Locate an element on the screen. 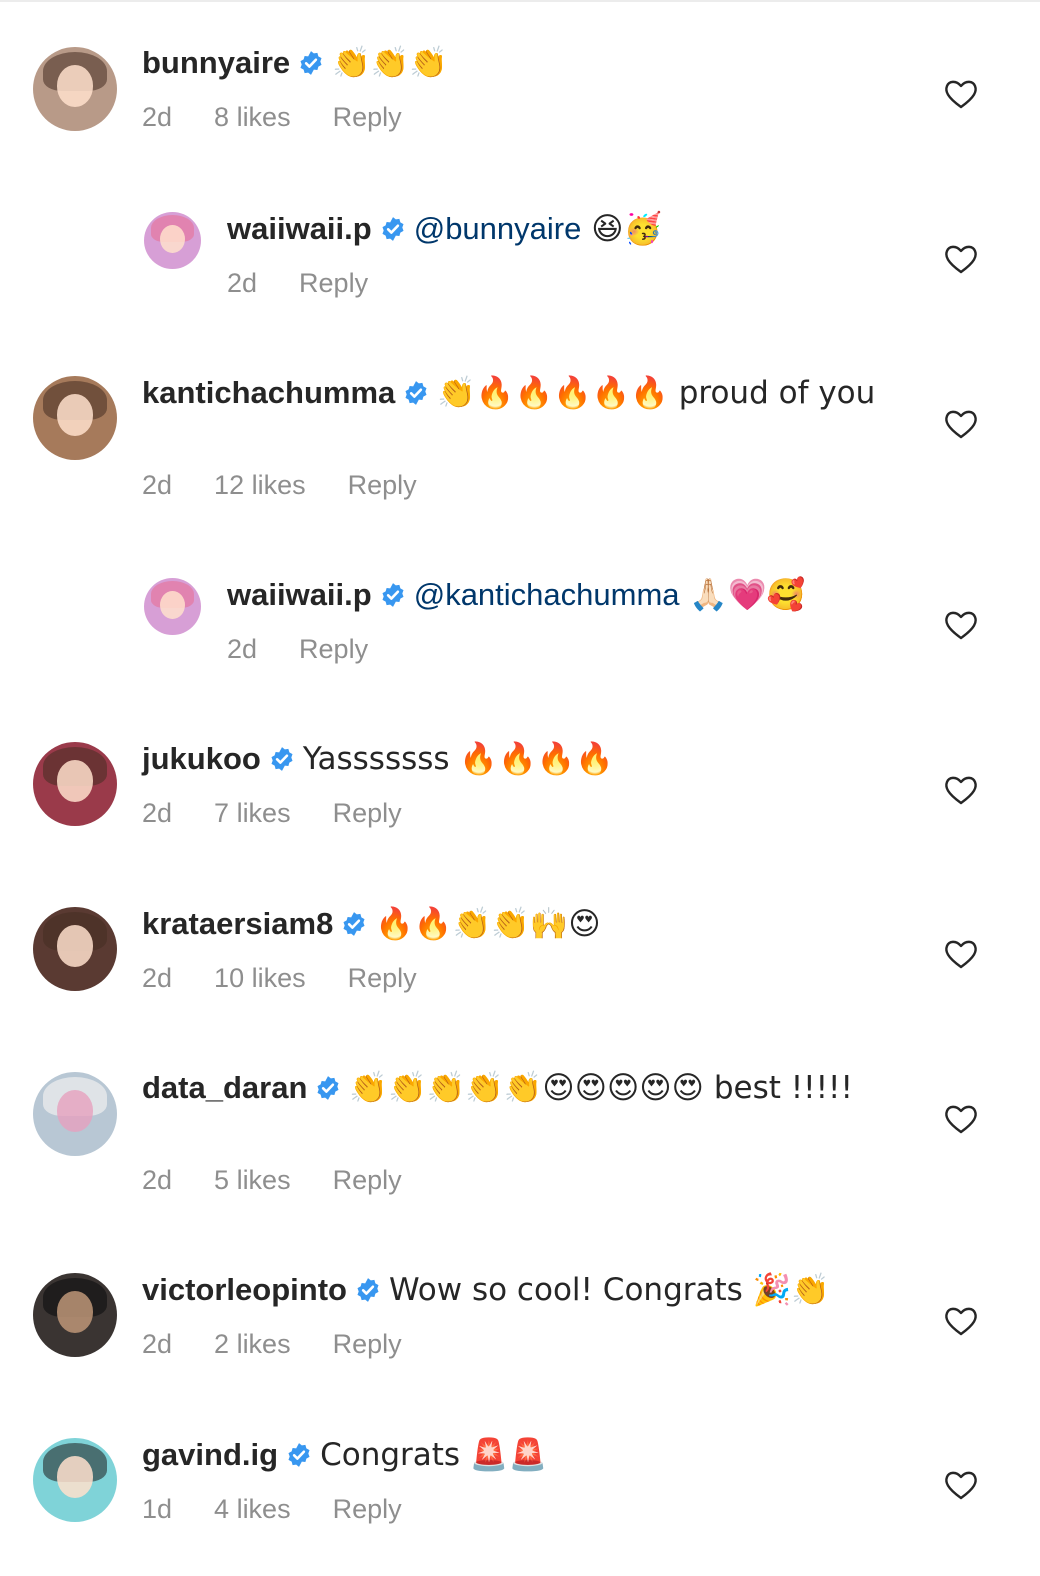  username: data_daran is located at coordinates (224, 1087).